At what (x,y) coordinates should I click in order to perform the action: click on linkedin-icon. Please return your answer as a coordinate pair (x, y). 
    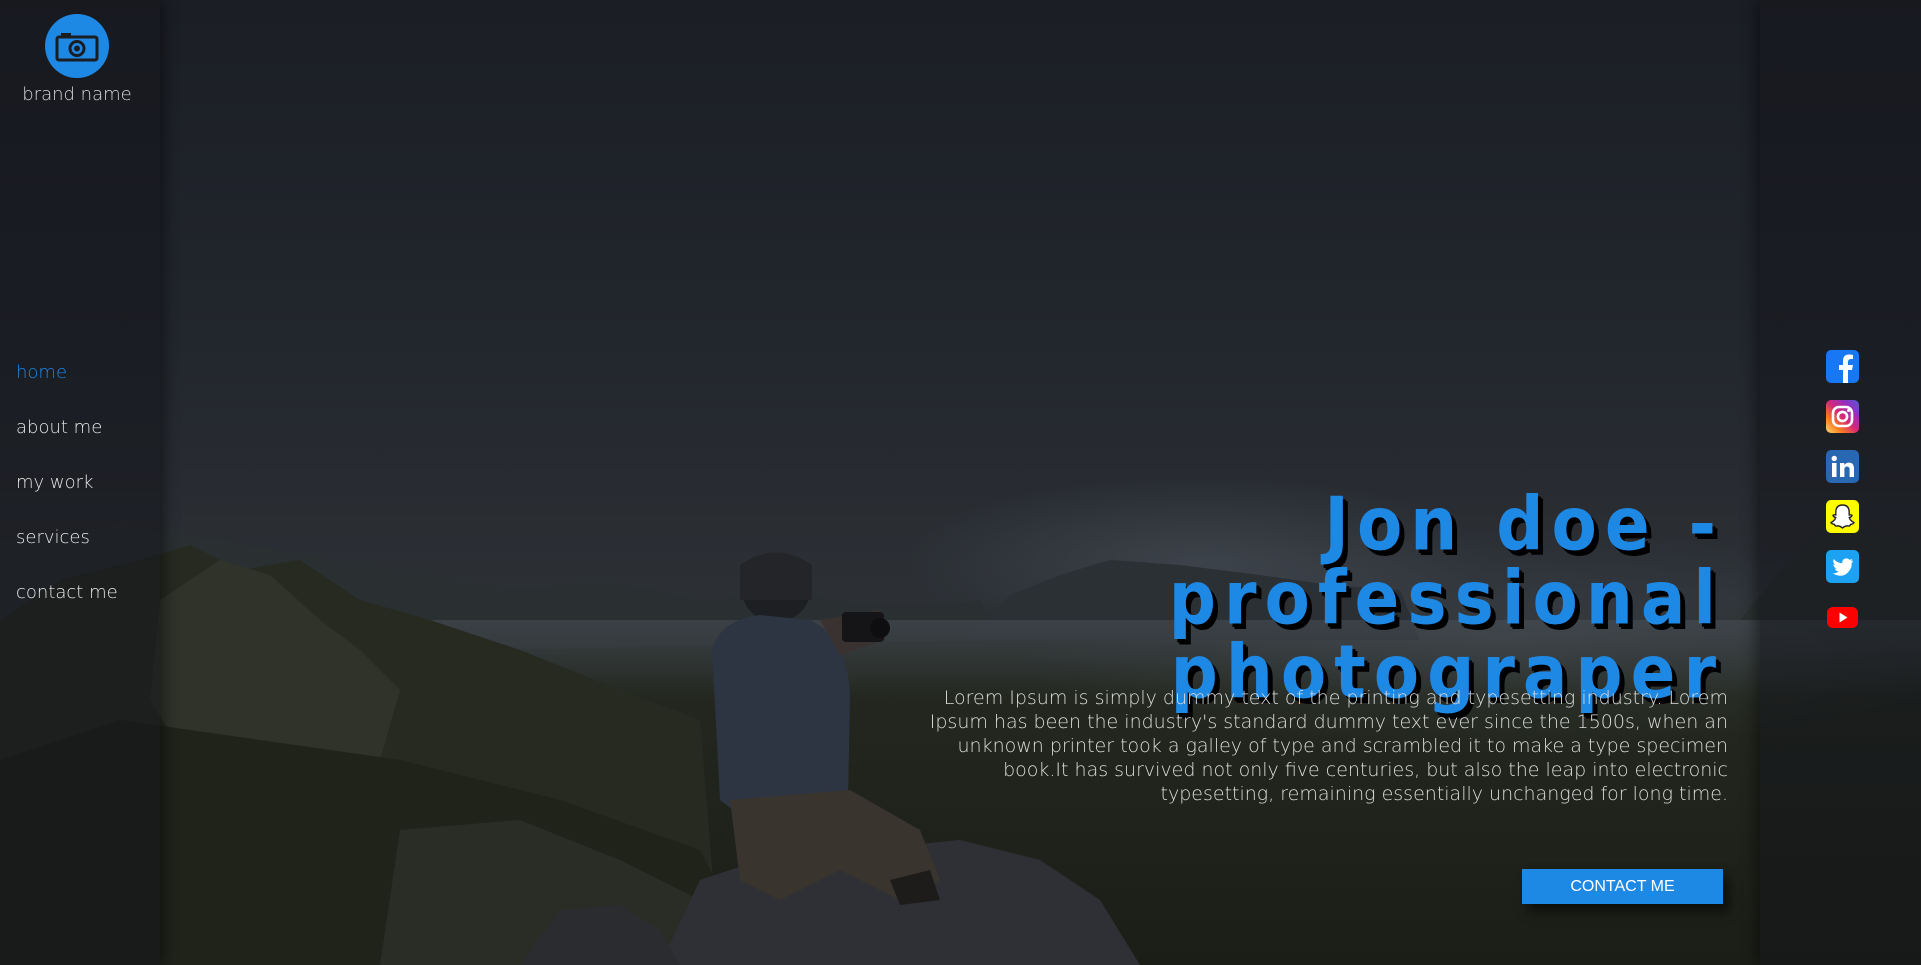
    Looking at the image, I should click on (1842, 466).